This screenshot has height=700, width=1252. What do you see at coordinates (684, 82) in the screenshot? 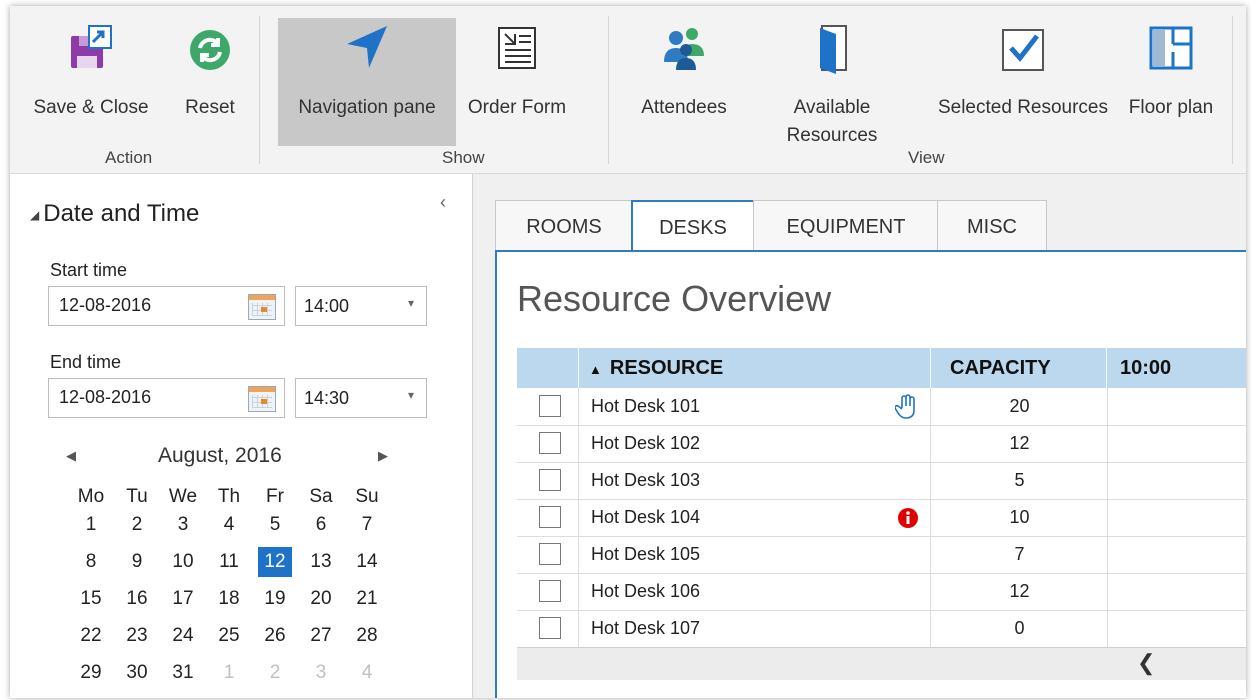
I see `attendees-button: Attendees` at bounding box center [684, 82].